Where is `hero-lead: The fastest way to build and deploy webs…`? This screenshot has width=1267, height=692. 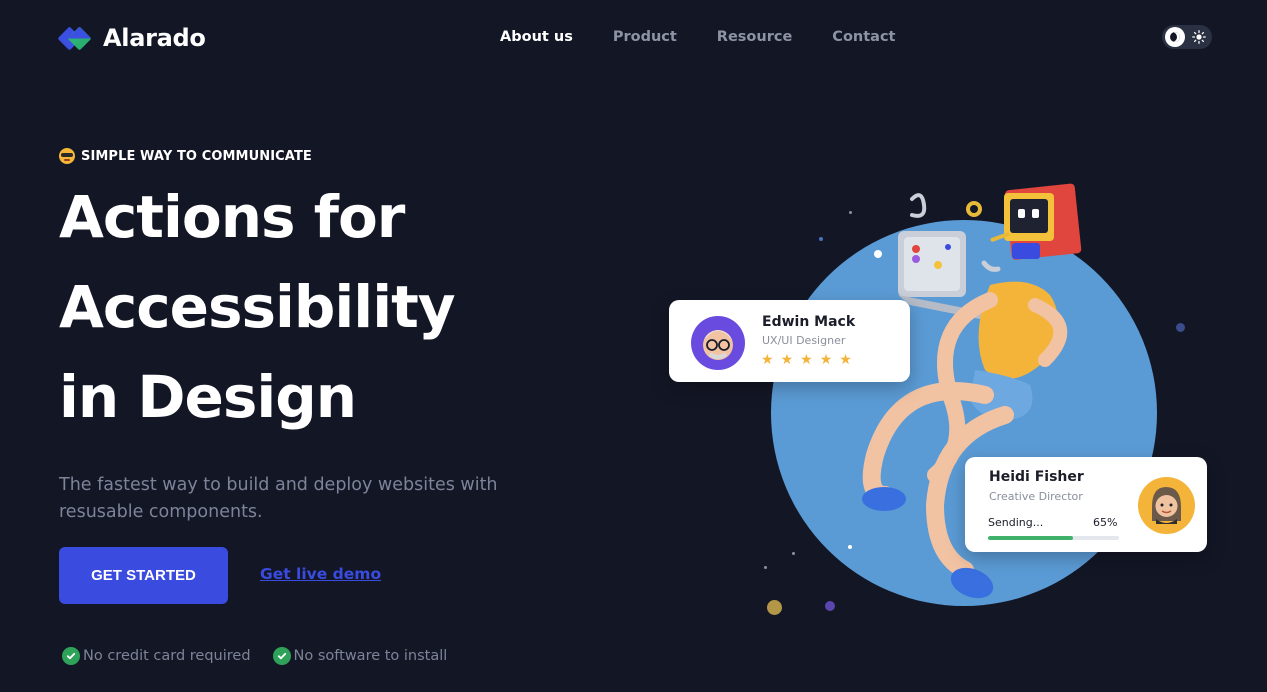 hero-lead: The fastest way to build and deploy webs… is located at coordinates (294, 499).